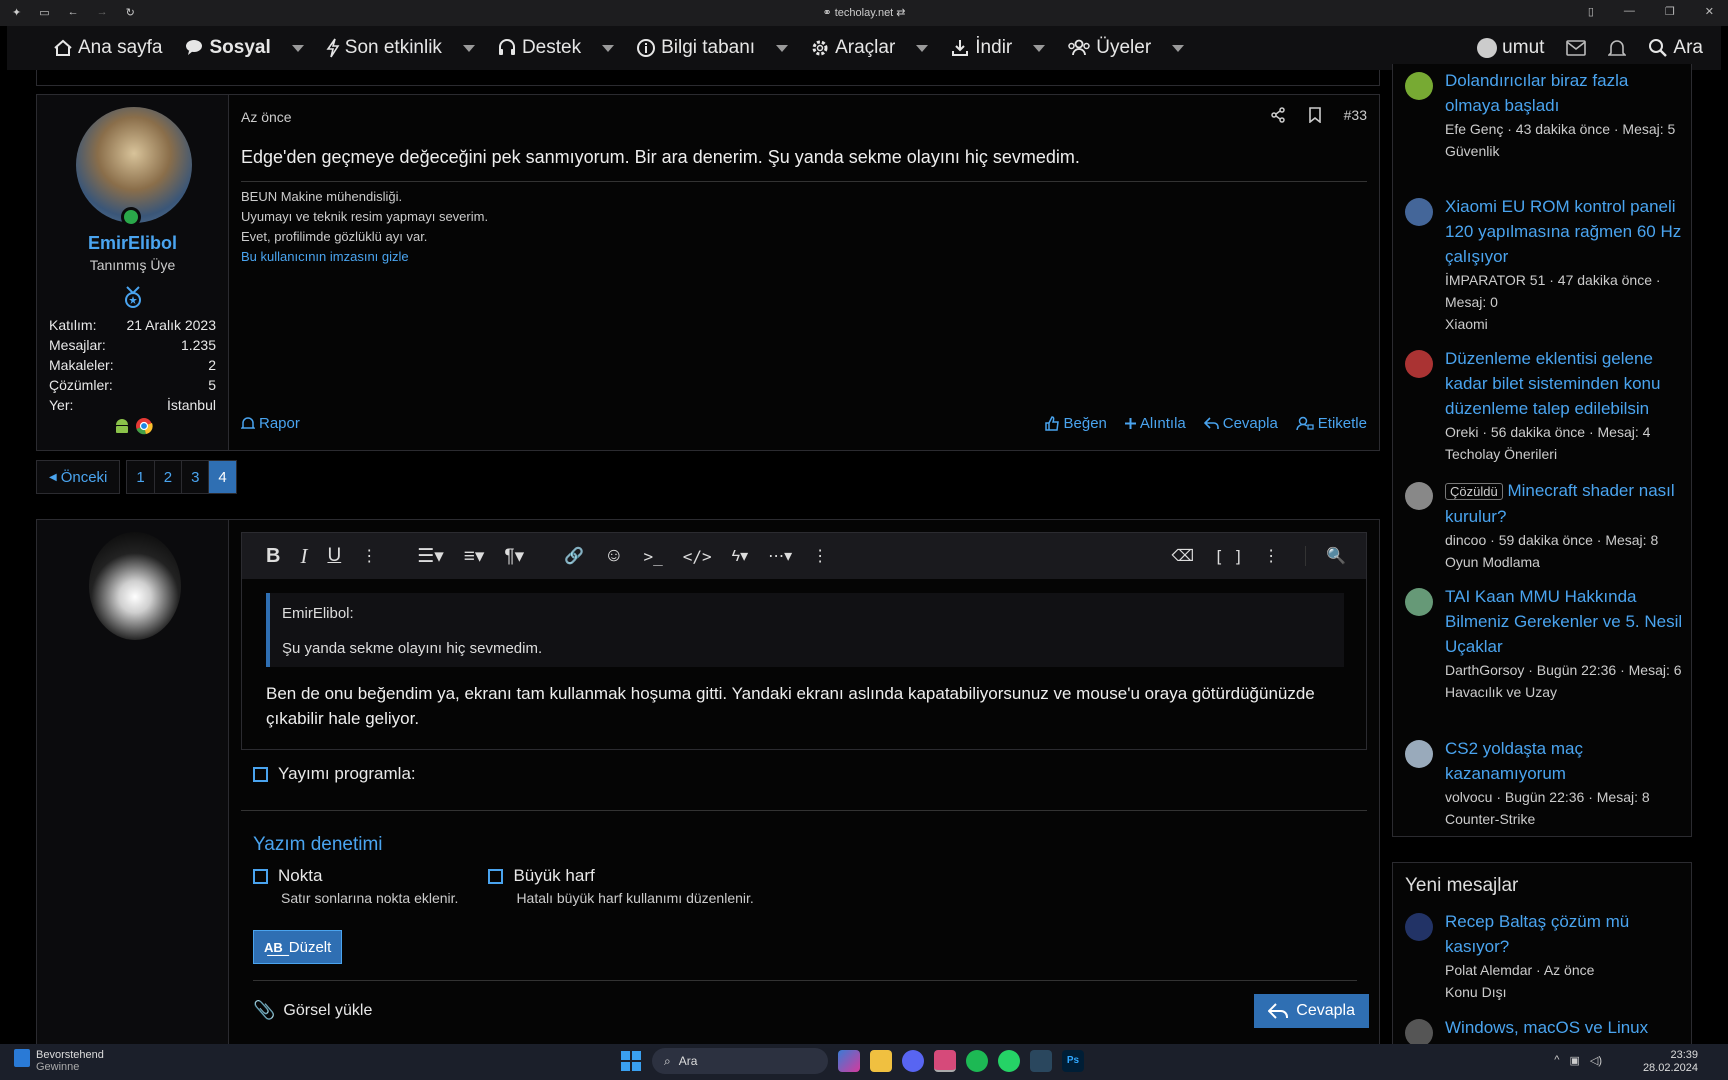 The height and width of the screenshot is (1080, 1728). Describe the element at coordinates (1311, 1011) in the screenshot. I see `submit-reply-button: Cevapla` at that location.